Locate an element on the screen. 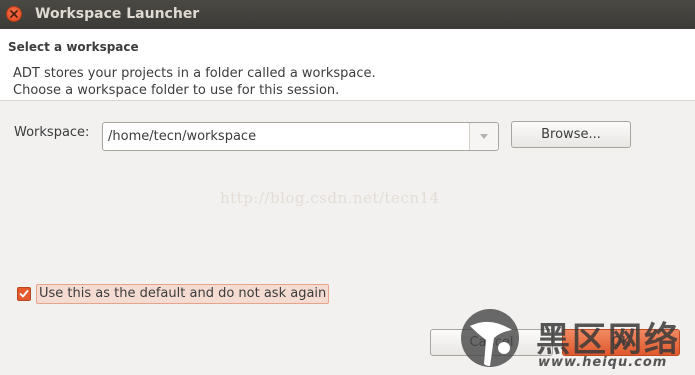  workspace-combobox is located at coordinates (300, 136).